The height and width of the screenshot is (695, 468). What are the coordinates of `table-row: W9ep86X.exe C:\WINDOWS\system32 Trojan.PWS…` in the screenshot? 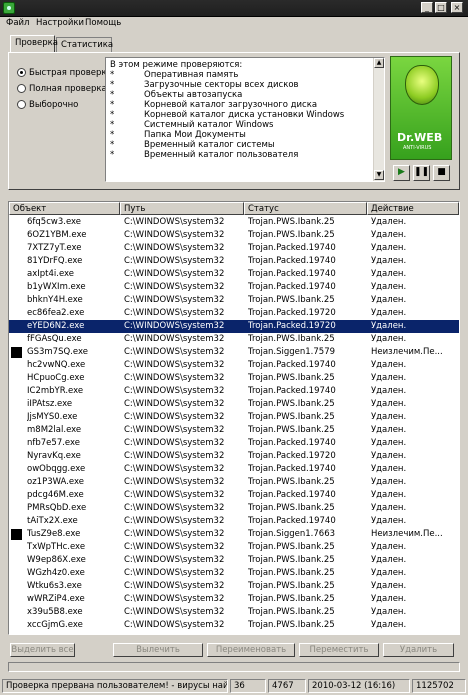 It's located at (234, 560).